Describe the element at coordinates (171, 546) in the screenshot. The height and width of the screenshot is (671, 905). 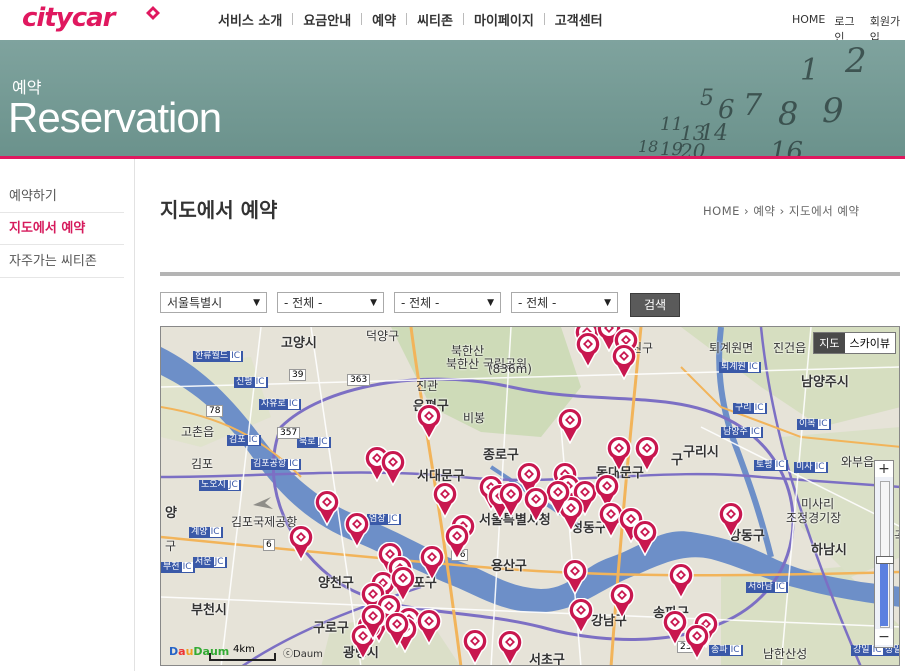
I see `map-label-gu-left: 구` at that location.